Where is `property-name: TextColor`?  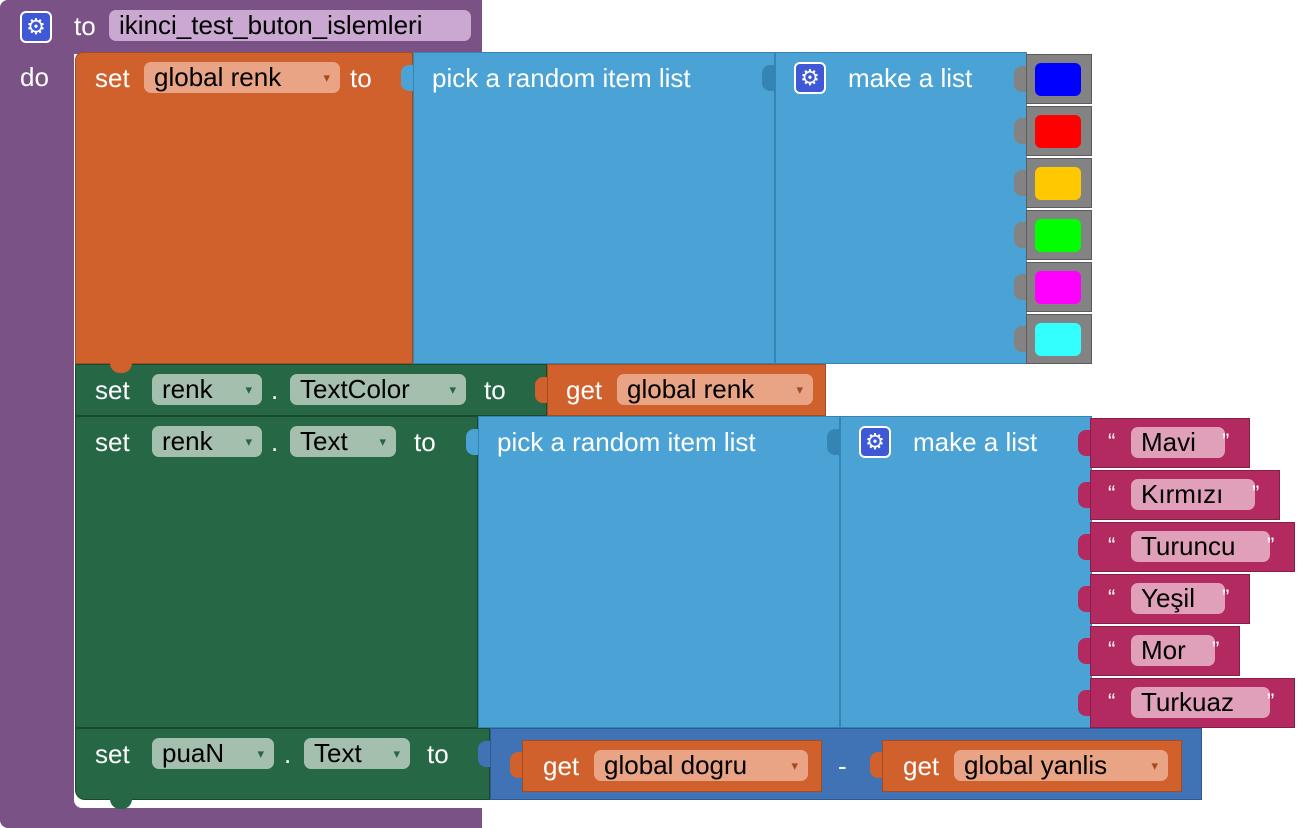
property-name: TextColor is located at coordinates (355, 389).